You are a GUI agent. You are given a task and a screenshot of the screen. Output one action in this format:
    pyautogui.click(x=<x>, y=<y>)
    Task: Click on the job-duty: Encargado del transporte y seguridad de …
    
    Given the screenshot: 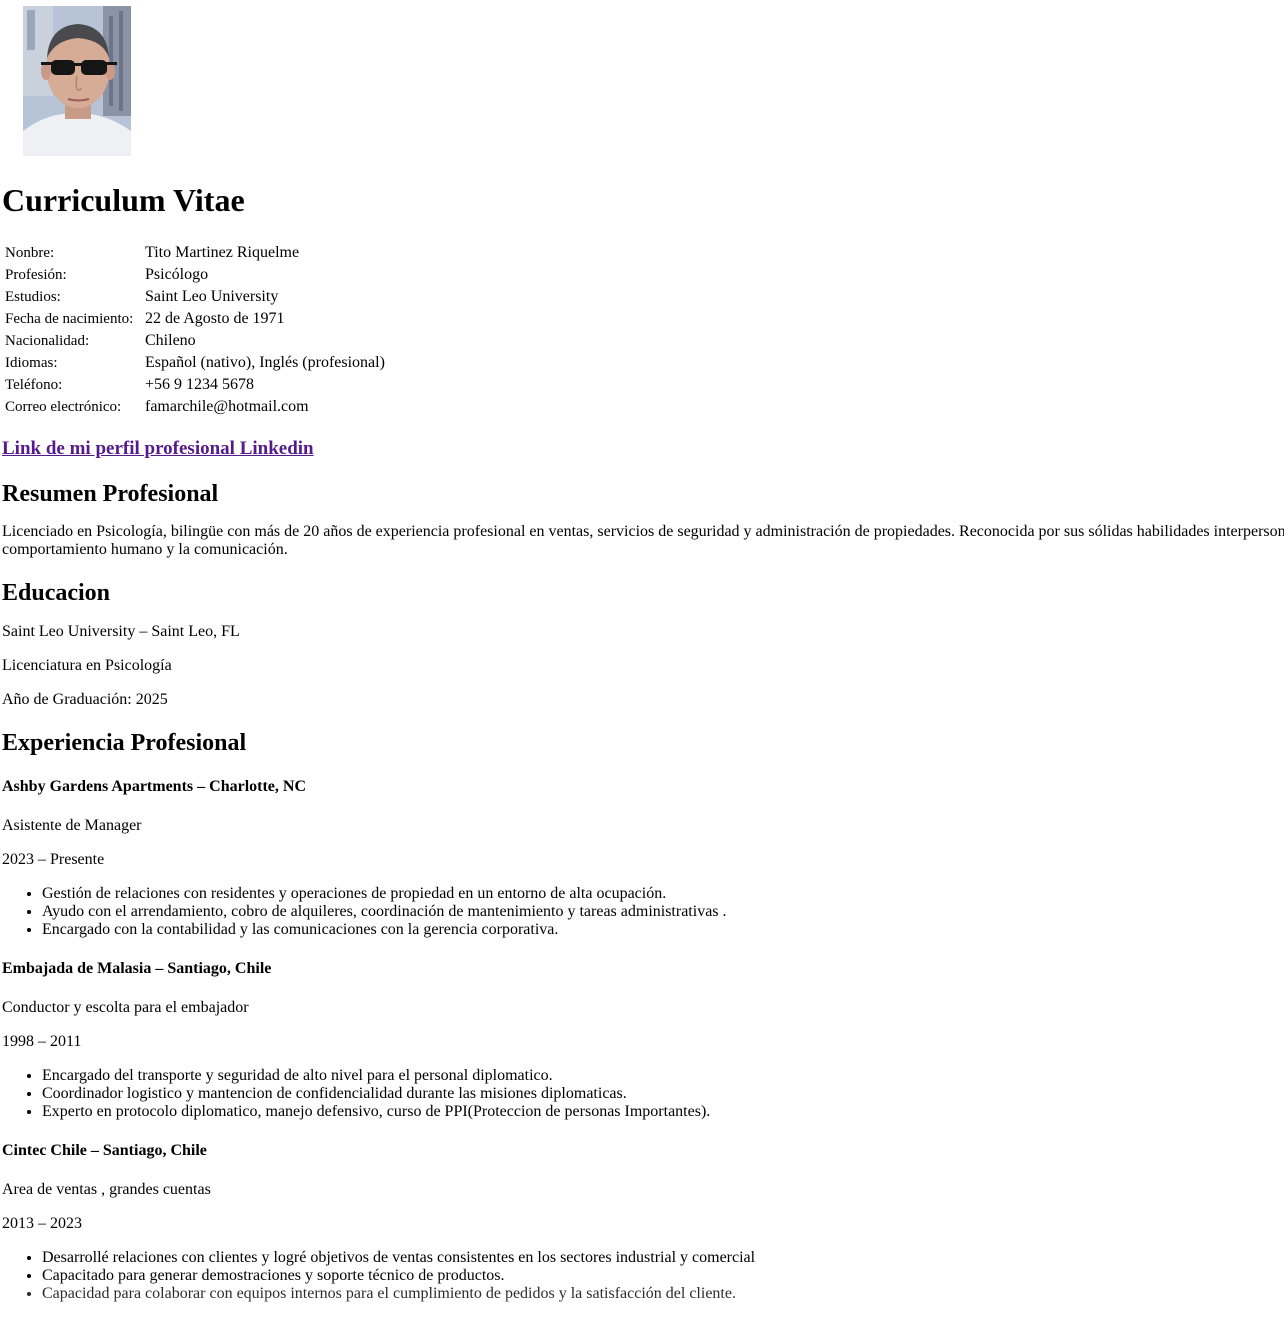 What is the action you would take?
    pyautogui.click(x=663, y=1076)
    